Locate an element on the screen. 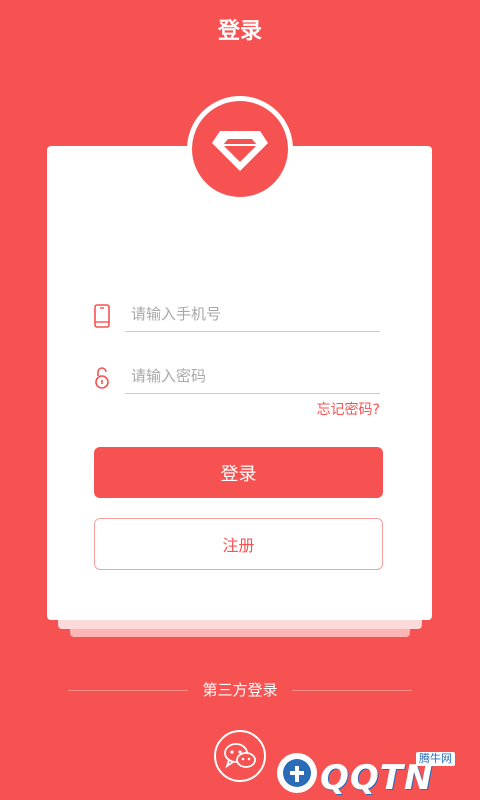 This screenshot has width=480, height=800. register-button: 注册 is located at coordinates (238, 544).